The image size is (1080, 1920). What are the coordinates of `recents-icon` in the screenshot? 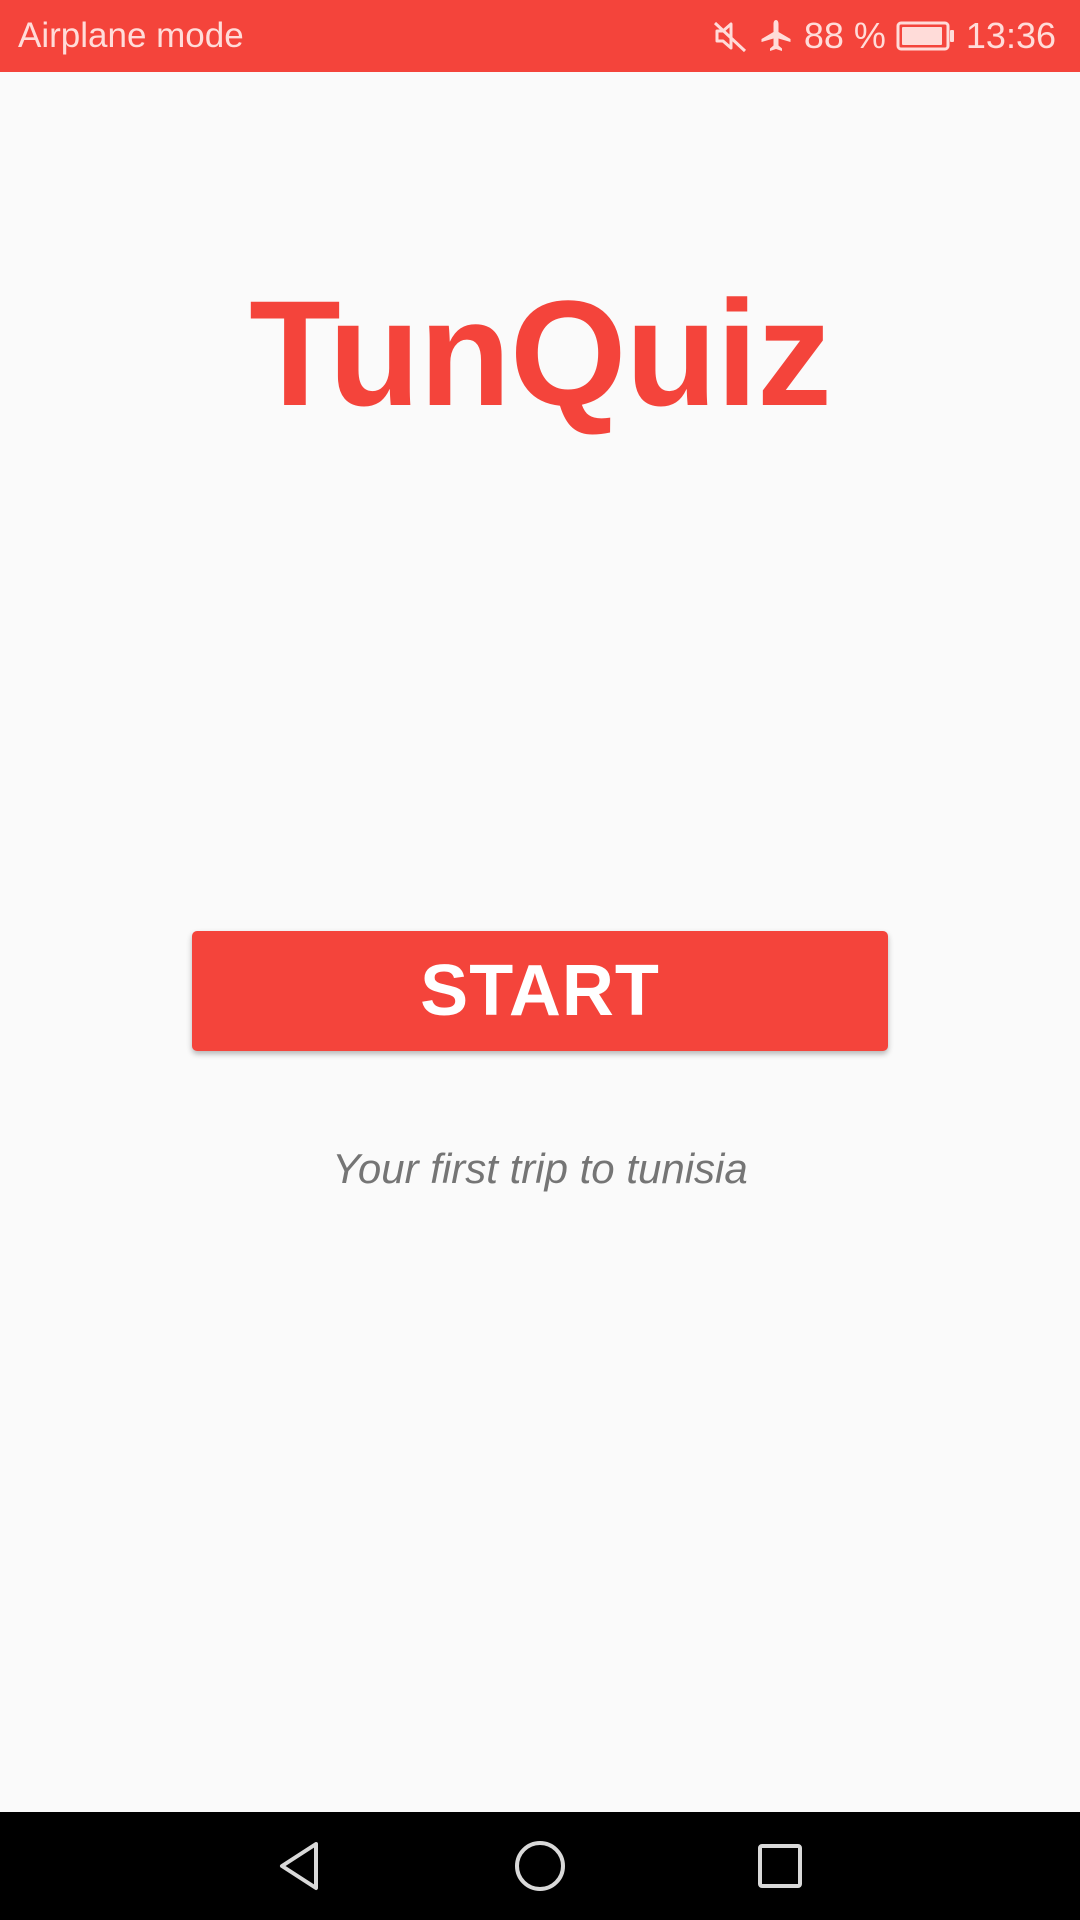 It's located at (780, 1866).